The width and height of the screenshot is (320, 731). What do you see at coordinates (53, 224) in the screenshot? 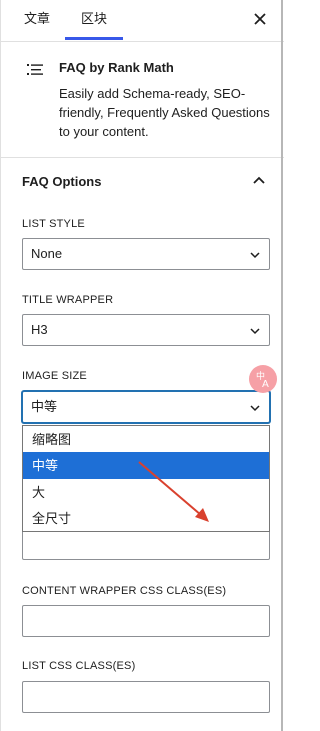
I see `list-style-label: LIST STYLE` at bounding box center [53, 224].